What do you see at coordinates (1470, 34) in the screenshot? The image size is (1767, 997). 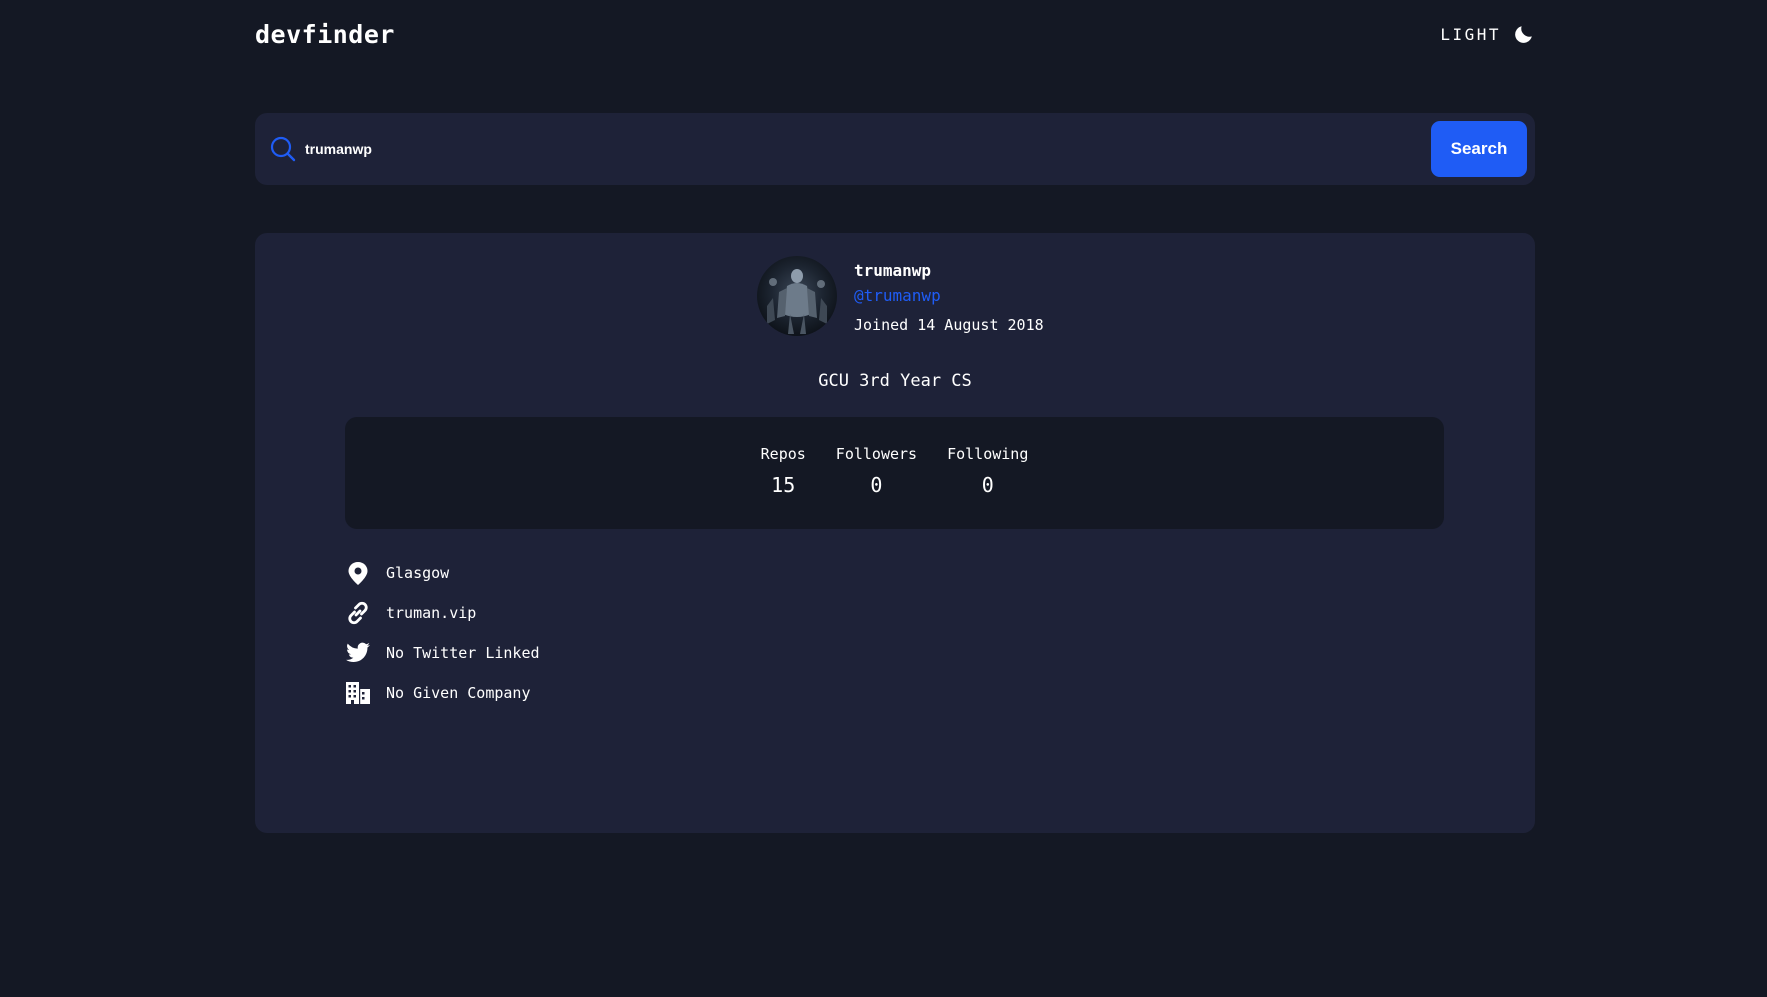 I see `theme-toggle-label: LIGHT` at bounding box center [1470, 34].